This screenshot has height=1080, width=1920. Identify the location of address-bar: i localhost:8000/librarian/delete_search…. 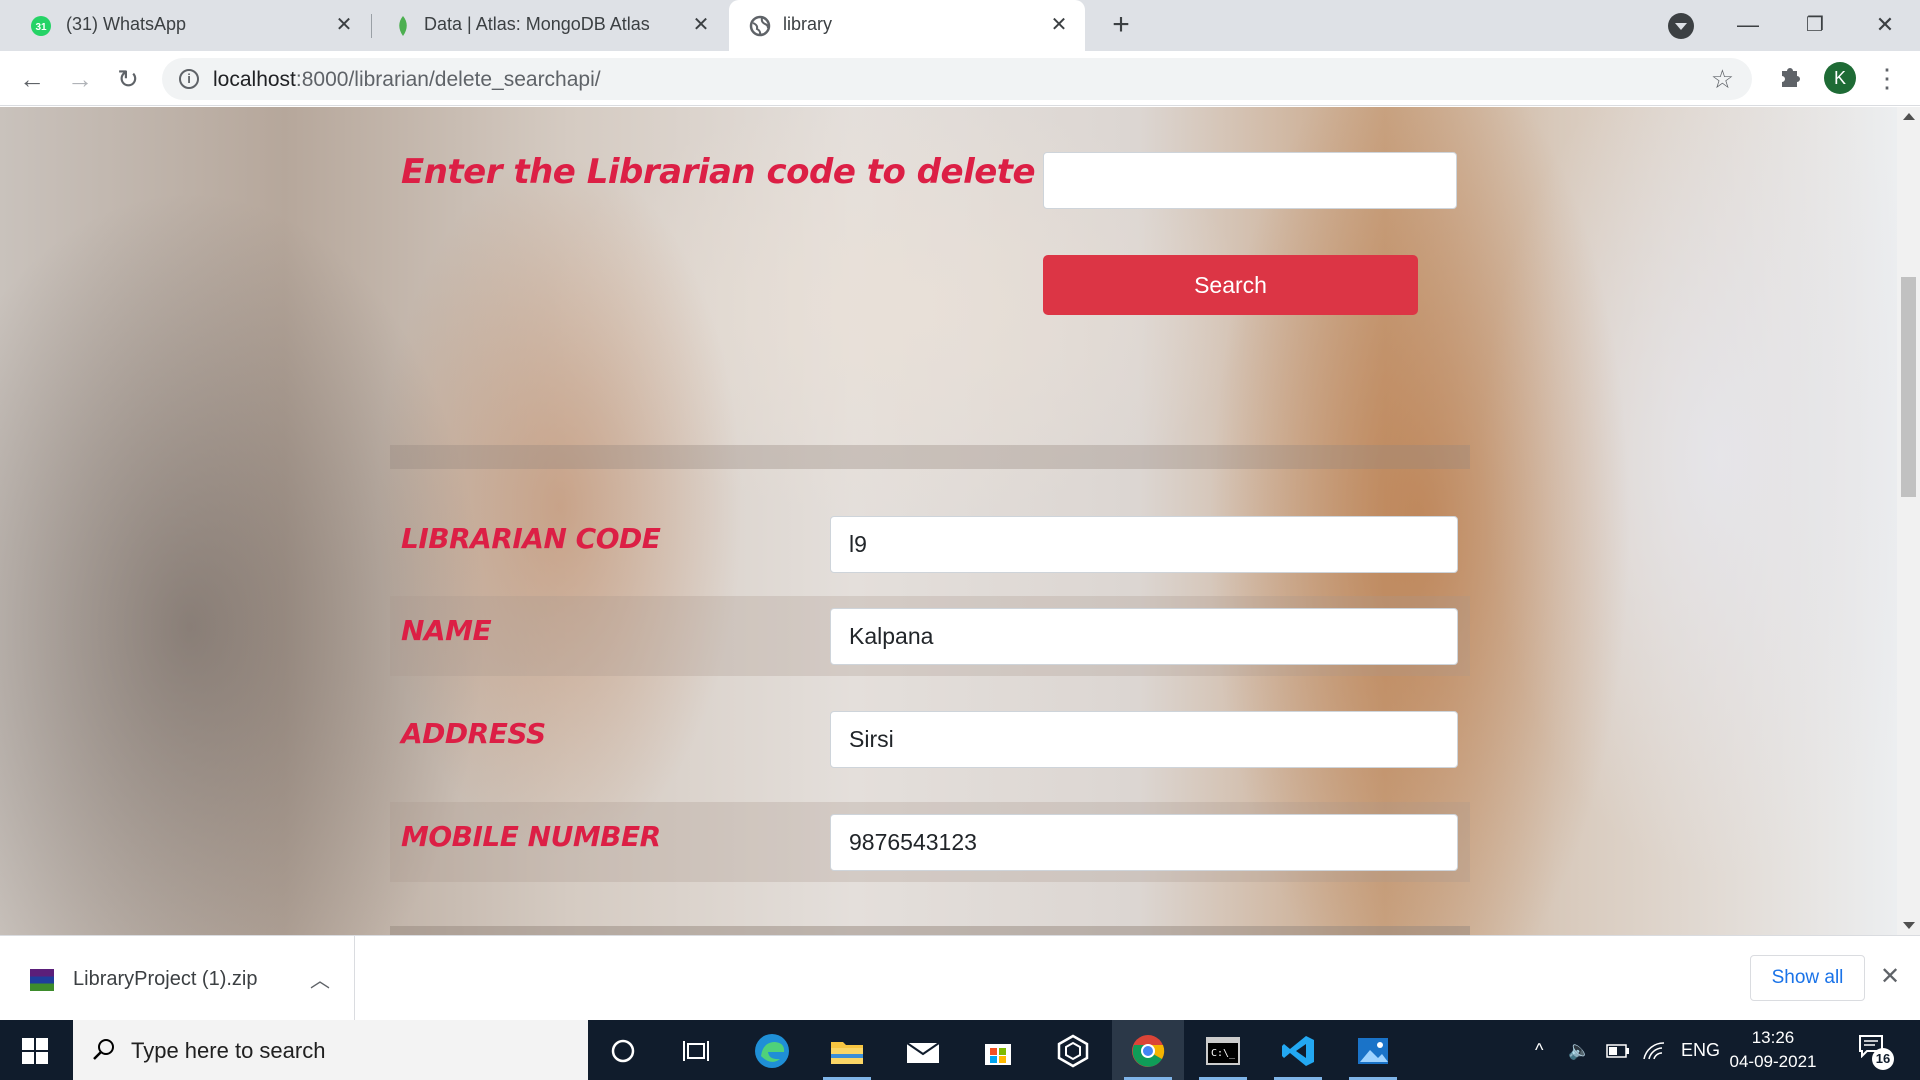
(957, 79).